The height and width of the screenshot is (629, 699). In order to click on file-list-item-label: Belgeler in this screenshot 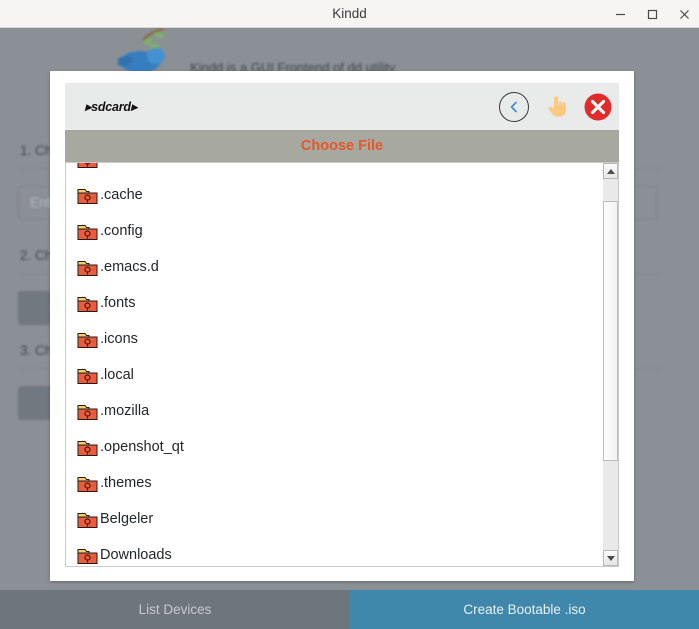, I will do `click(127, 519)`.